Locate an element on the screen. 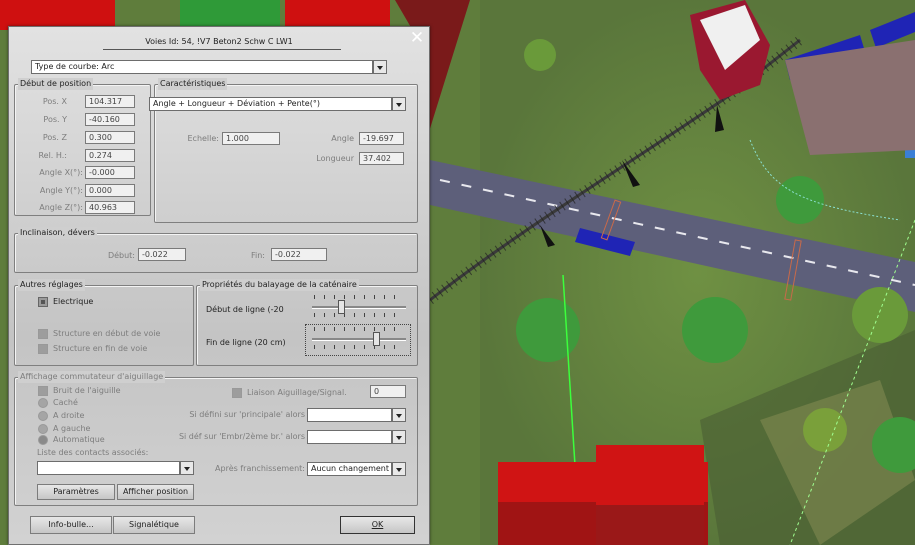 This screenshot has height=545, width=915. pos-x-field: 104.317 is located at coordinates (110, 101).